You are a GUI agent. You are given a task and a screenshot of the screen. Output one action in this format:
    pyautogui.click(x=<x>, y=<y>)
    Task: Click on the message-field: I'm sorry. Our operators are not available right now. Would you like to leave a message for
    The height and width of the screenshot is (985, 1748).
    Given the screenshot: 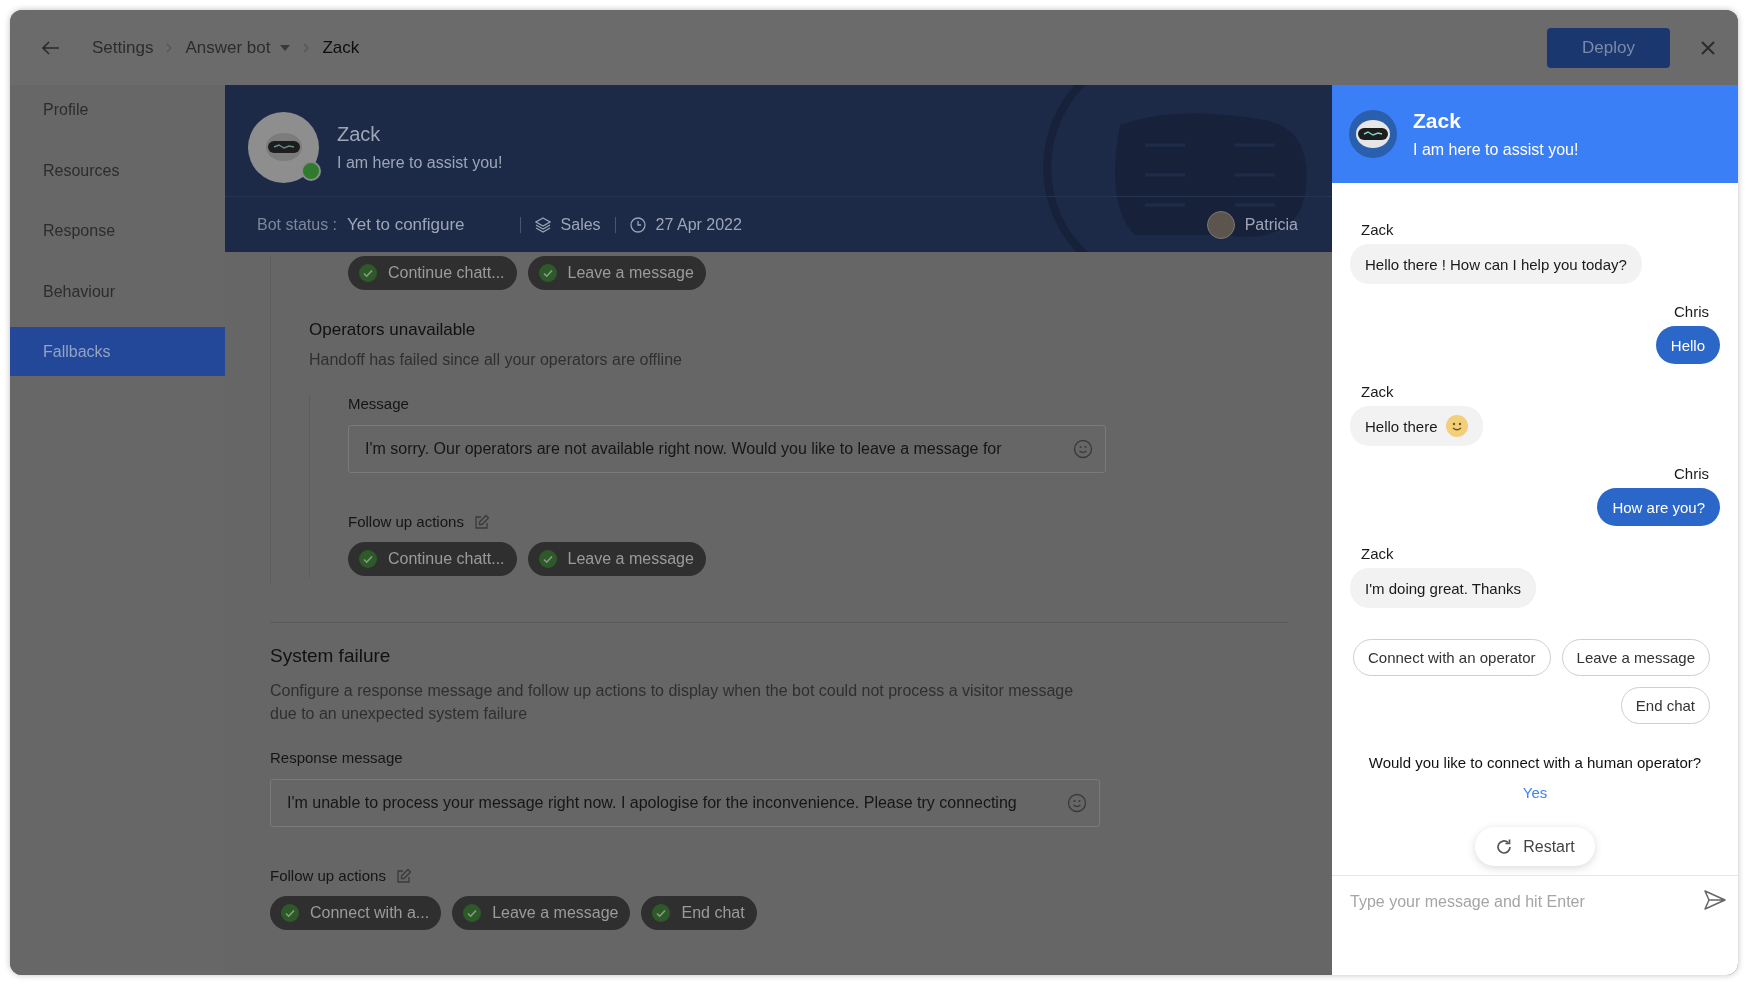 What is the action you would take?
    pyautogui.click(x=727, y=449)
    